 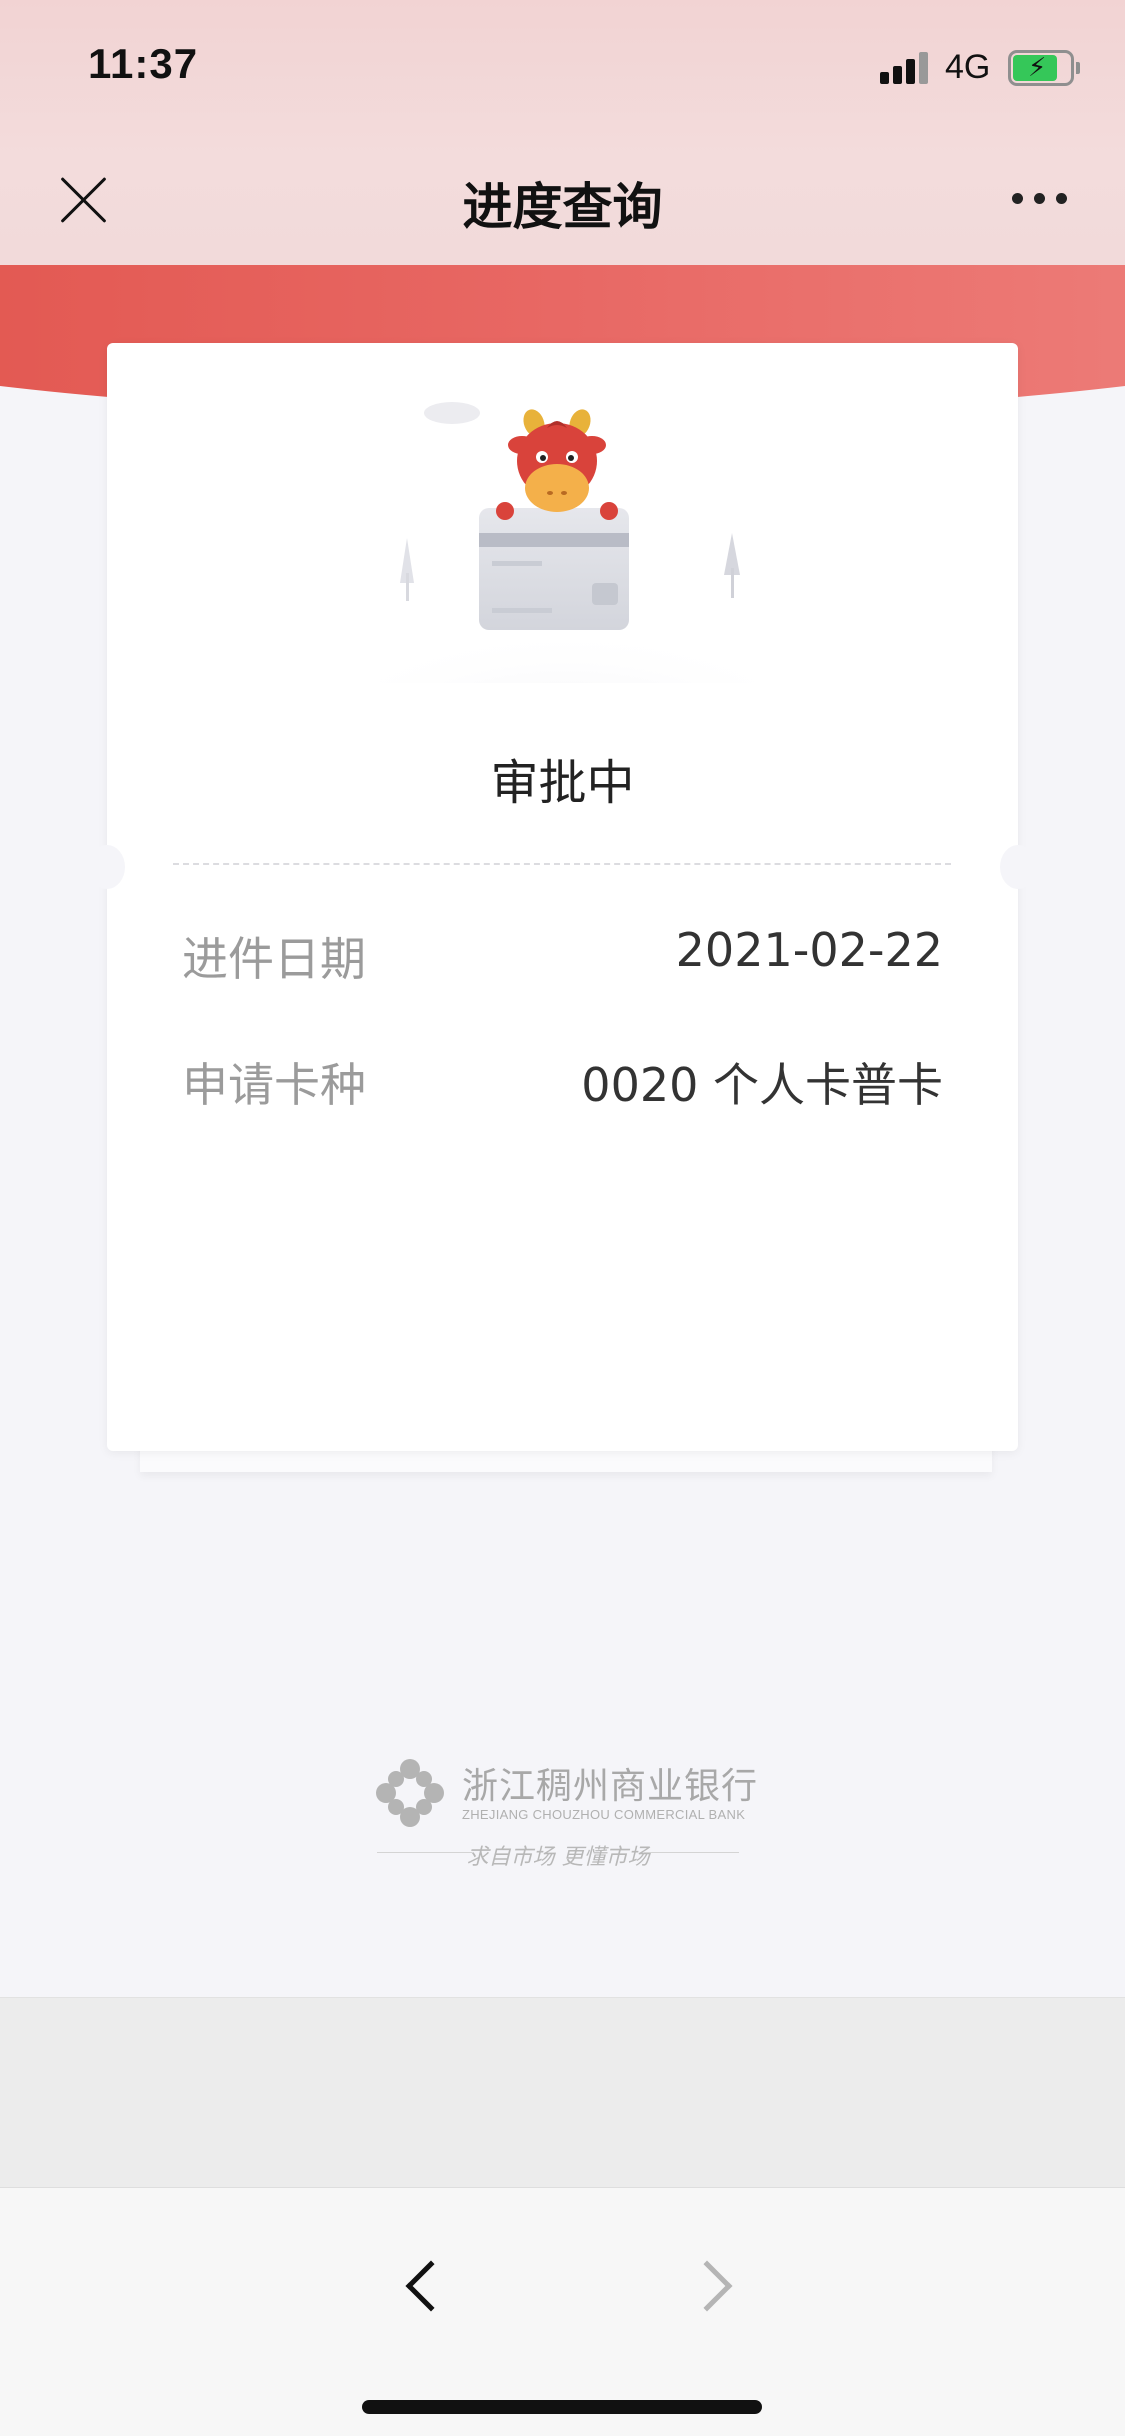 I want to click on bank-slogan: 求自市场 更懂市场, so click(x=558, y=1857).